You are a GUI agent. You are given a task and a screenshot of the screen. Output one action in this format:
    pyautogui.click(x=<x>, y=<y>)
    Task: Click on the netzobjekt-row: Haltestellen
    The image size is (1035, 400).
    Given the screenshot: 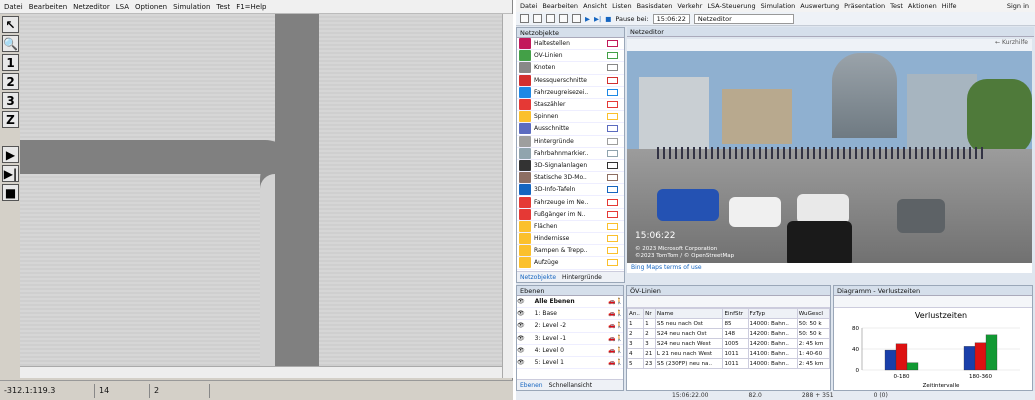 What is the action you would take?
    pyautogui.click(x=570, y=44)
    